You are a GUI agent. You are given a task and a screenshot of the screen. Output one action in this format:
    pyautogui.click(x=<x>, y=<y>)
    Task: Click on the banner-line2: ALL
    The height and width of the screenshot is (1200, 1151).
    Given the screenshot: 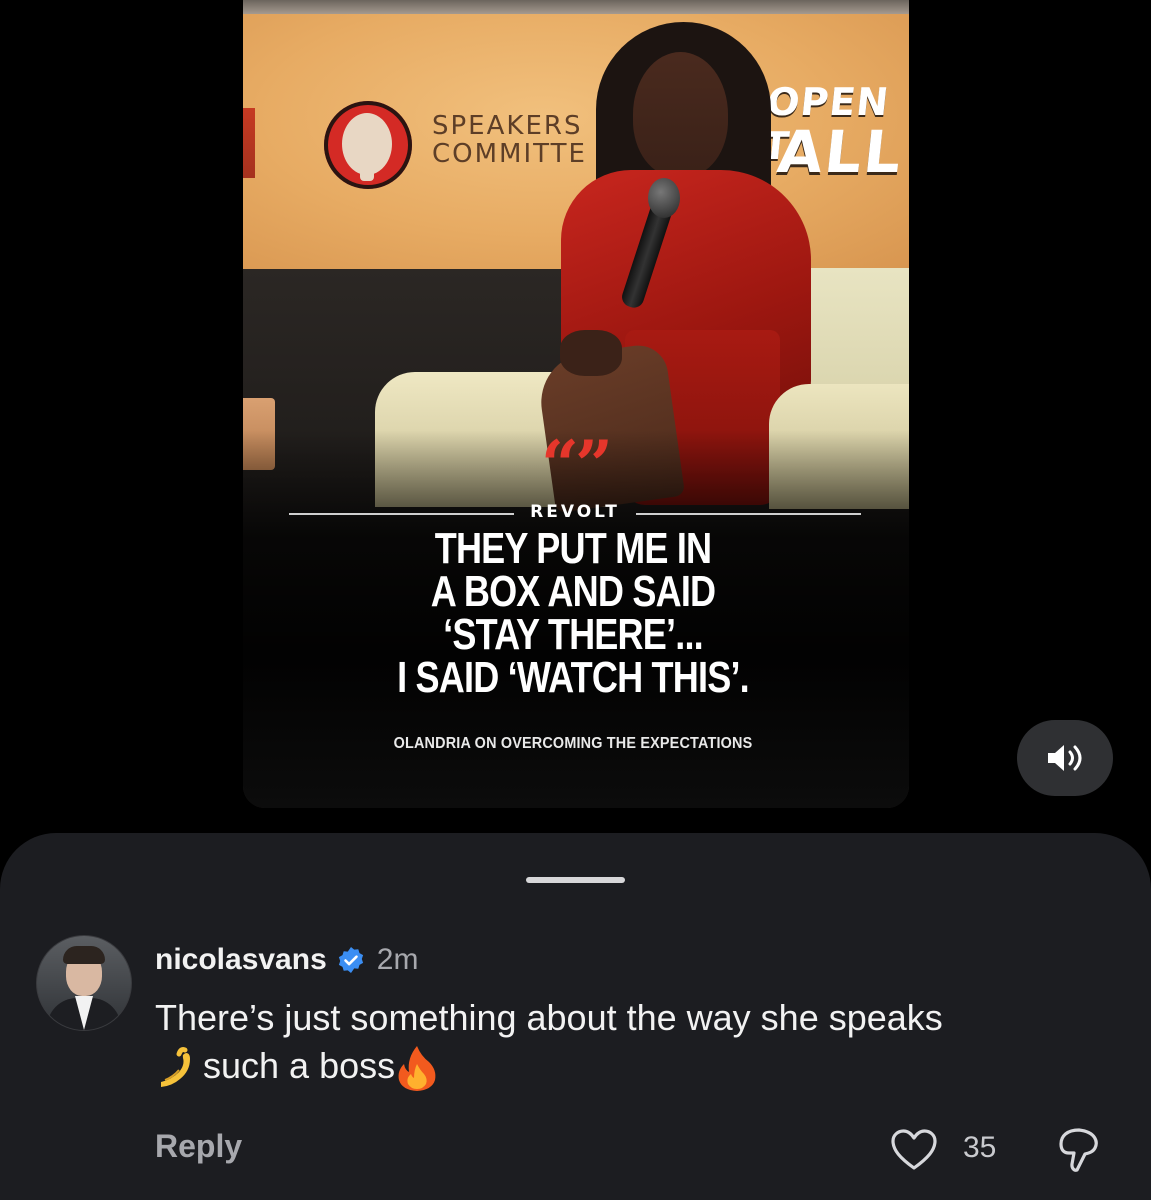 What is the action you would take?
    pyautogui.click(x=840, y=152)
    